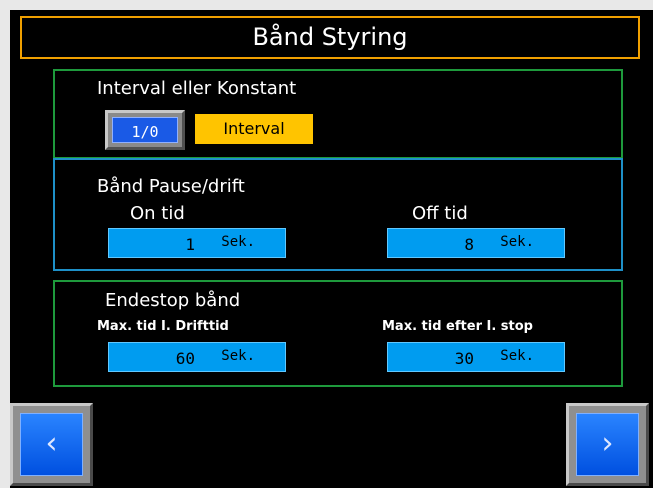 This screenshot has width=653, height=488. What do you see at coordinates (163, 326) in the screenshot?
I see `max-drift-label: Max. tid I. Drifttid` at bounding box center [163, 326].